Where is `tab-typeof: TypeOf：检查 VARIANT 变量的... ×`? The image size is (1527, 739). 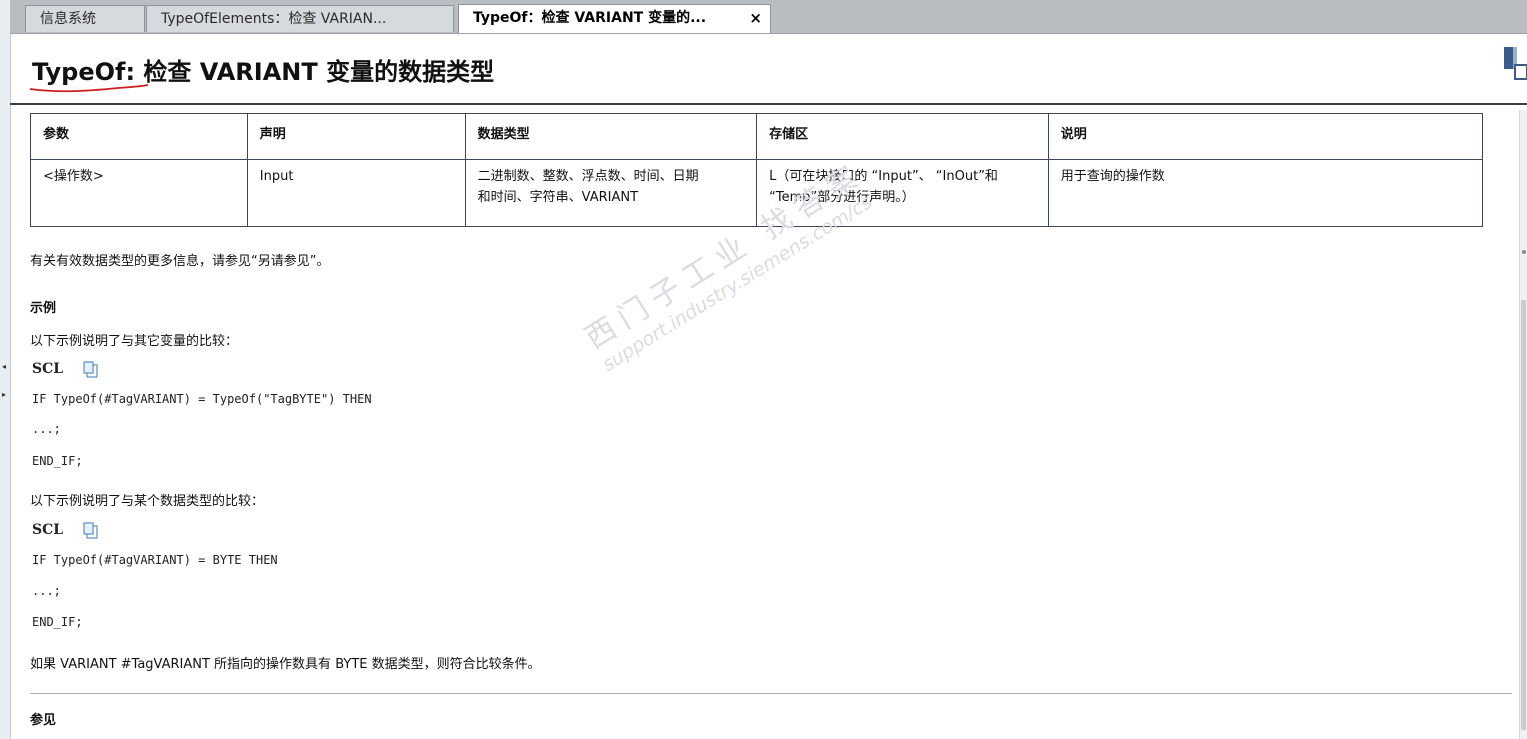
tab-typeof: TypeOf：检查 VARIANT 变量的... × is located at coordinates (614, 18).